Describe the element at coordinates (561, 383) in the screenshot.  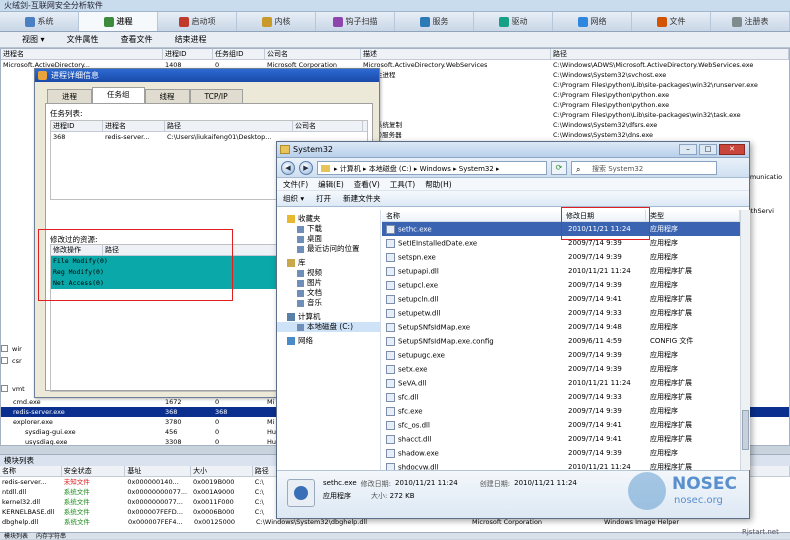
I see `file-row: SeVA.dll 2010/11/21 11:24 应用程序扩展` at that location.